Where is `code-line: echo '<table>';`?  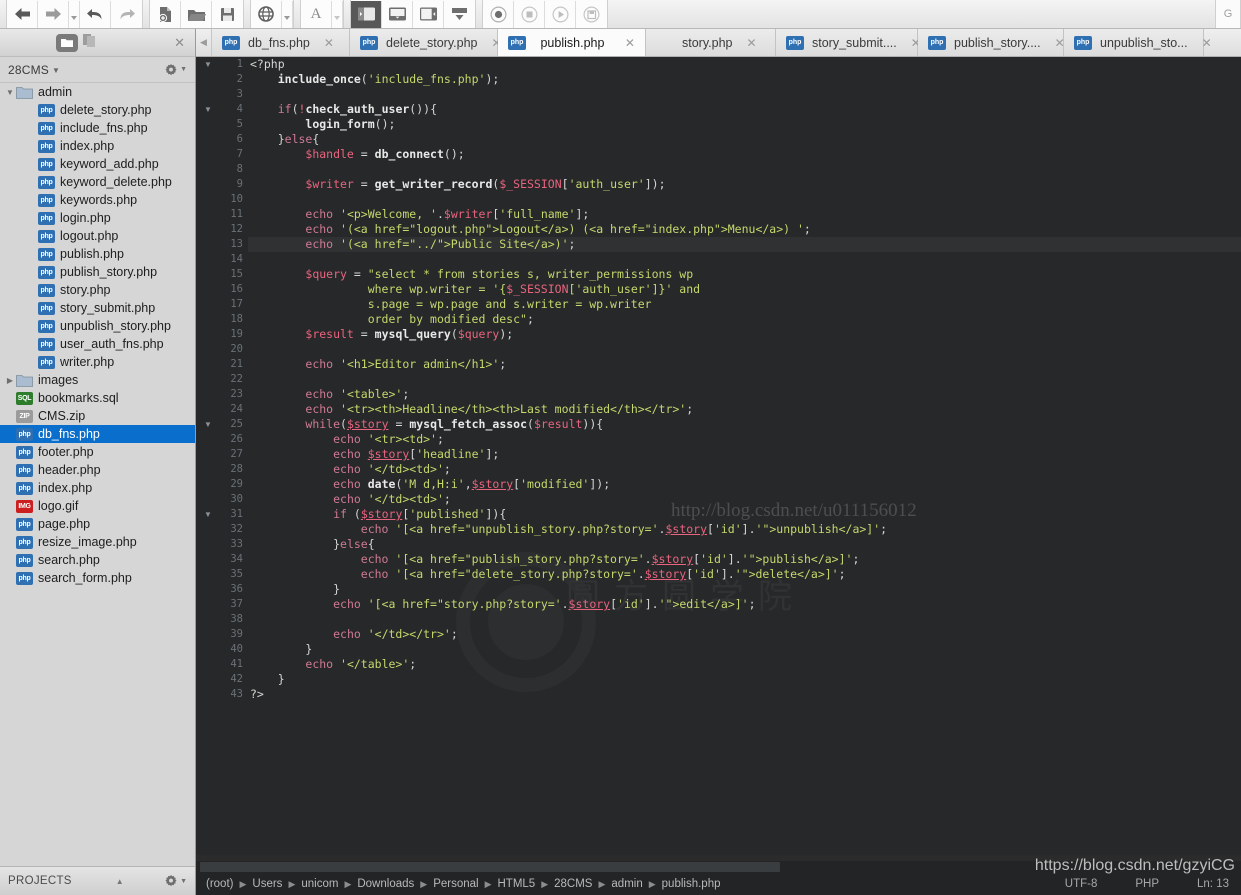
code-line: echo '<table>'; is located at coordinates (744, 394).